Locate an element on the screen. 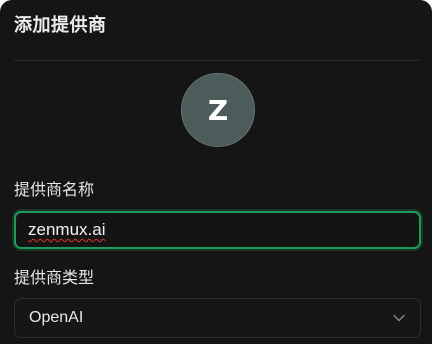  provider-type-label: 提供商类型 is located at coordinates (54, 277).